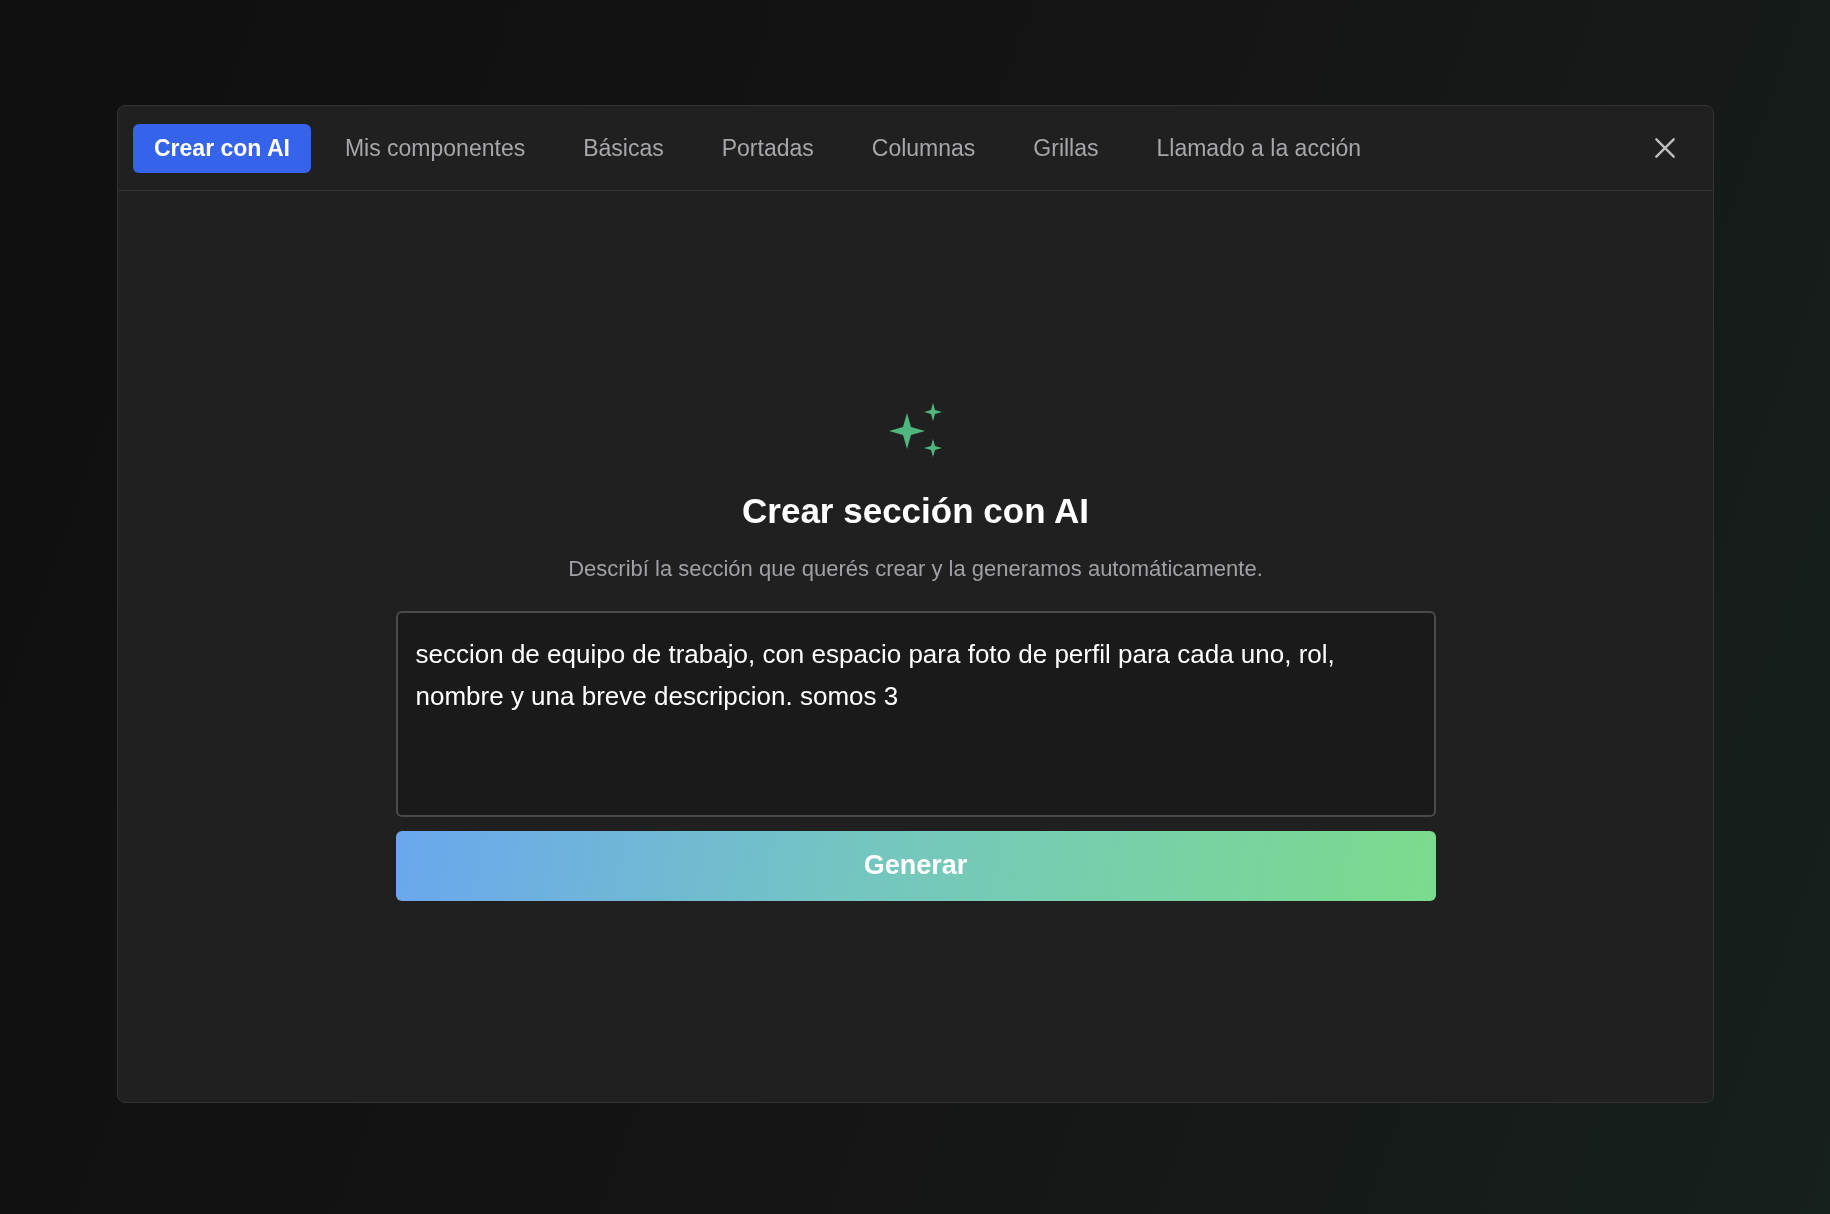 The image size is (1830, 1214). I want to click on tab: Grillas, so click(1066, 148).